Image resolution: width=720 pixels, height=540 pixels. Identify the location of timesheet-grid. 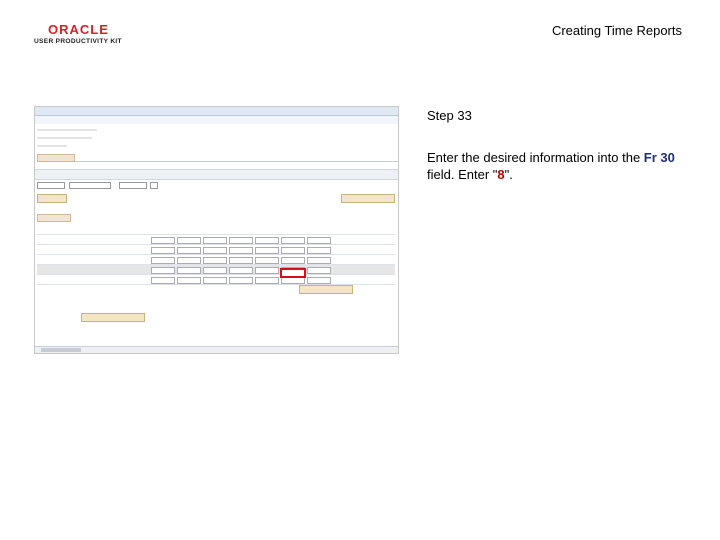
(216, 253).